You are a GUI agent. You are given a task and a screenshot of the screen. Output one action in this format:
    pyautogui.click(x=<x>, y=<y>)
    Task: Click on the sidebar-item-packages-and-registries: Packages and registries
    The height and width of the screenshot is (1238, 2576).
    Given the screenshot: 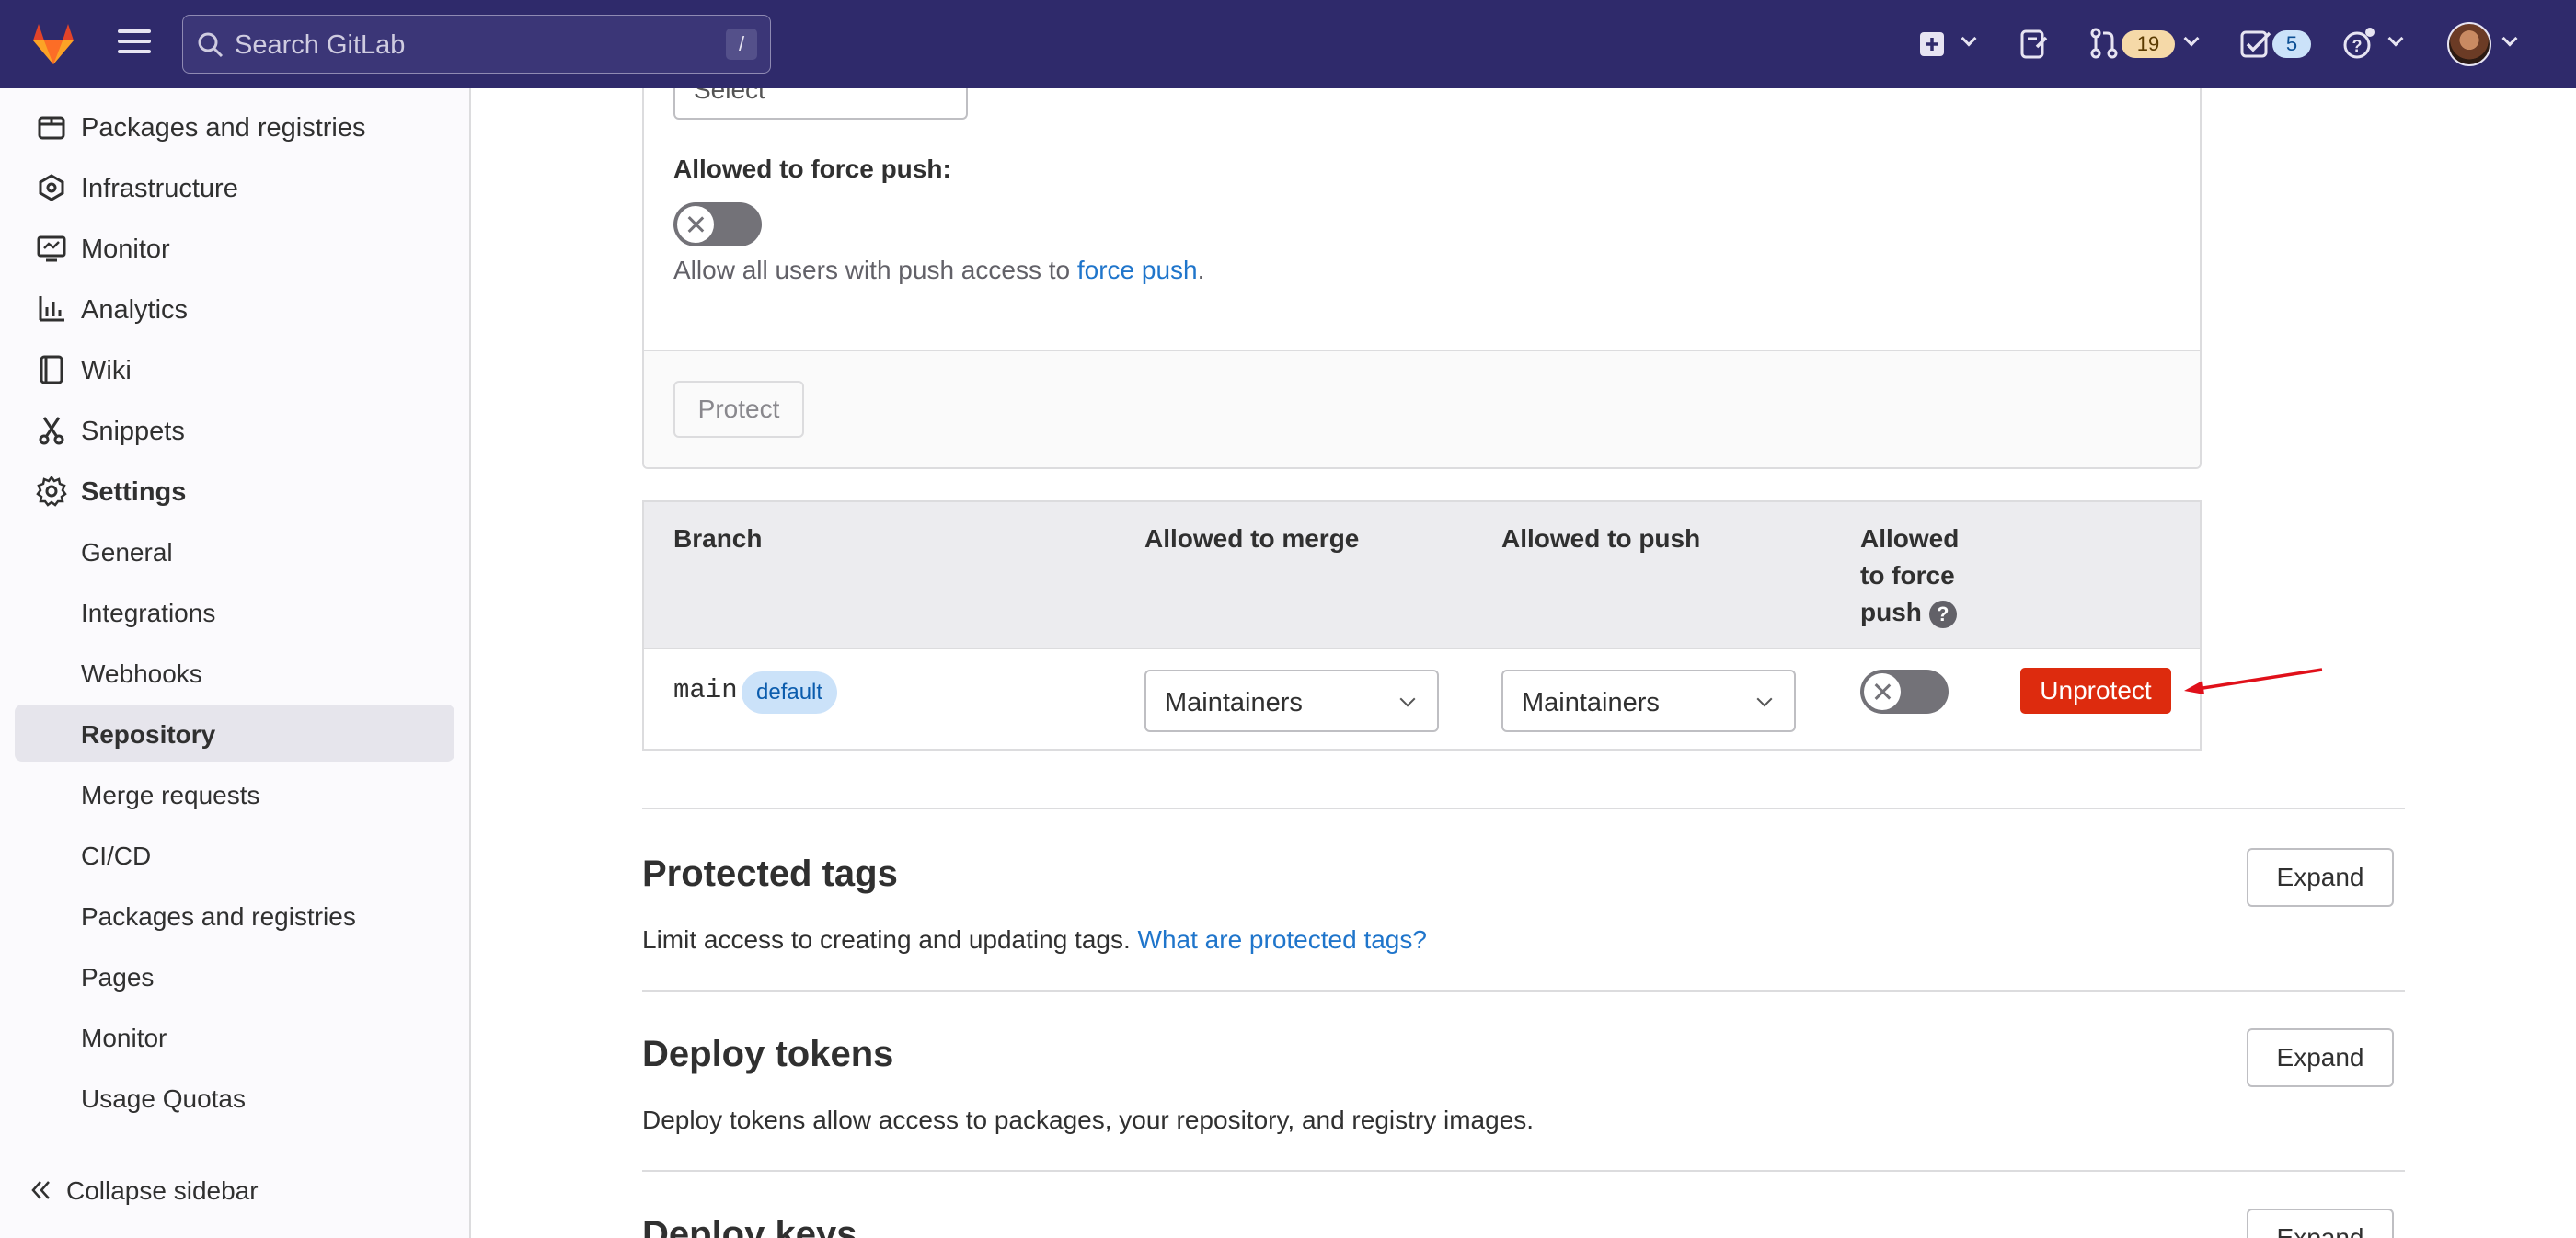 What is the action you would take?
    pyautogui.click(x=235, y=127)
    